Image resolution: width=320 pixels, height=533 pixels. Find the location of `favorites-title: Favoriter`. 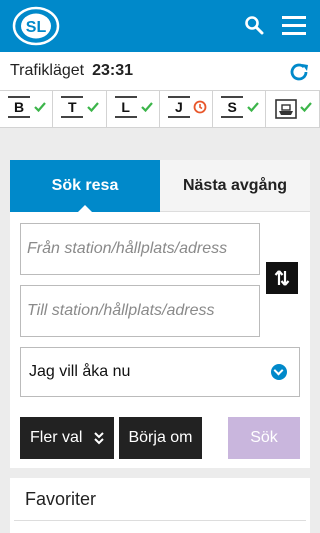

favorites-title: Favoriter is located at coordinates (61, 499).